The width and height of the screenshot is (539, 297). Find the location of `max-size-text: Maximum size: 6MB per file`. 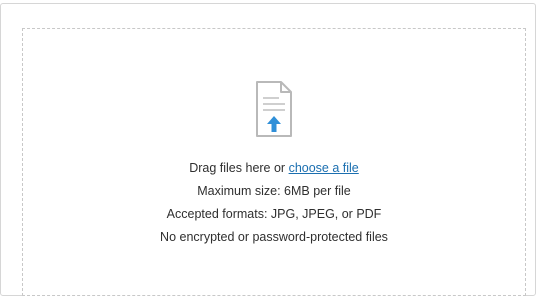

max-size-text: Maximum size: 6MB per file is located at coordinates (274, 191).